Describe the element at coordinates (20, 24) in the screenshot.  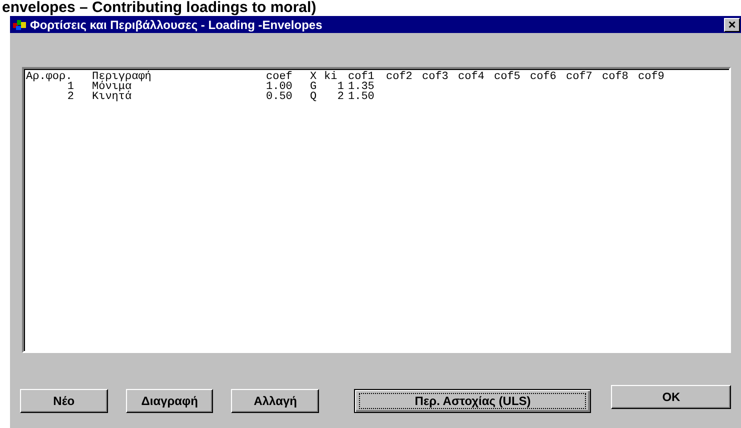
I see `app-icon` at that location.